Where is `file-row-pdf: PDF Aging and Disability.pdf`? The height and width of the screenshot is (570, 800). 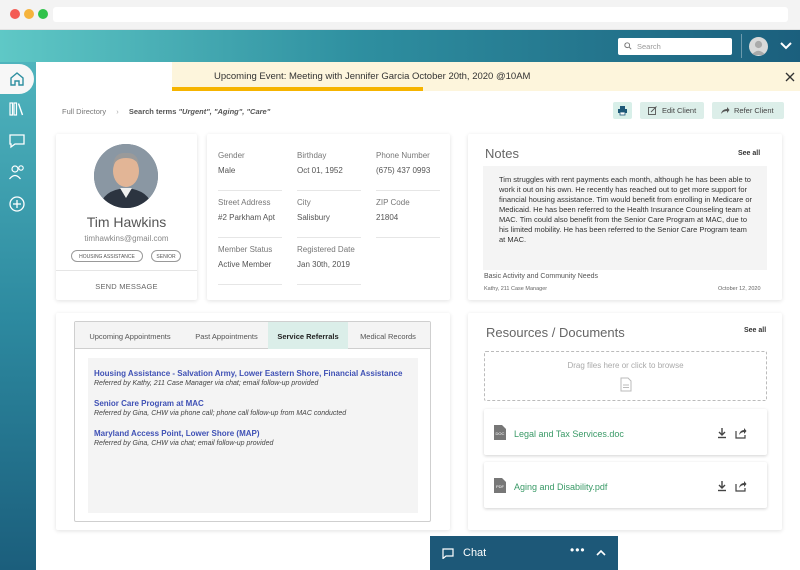
file-row-pdf: PDF Aging and Disability.pdf is located at coordinates (625, 485).